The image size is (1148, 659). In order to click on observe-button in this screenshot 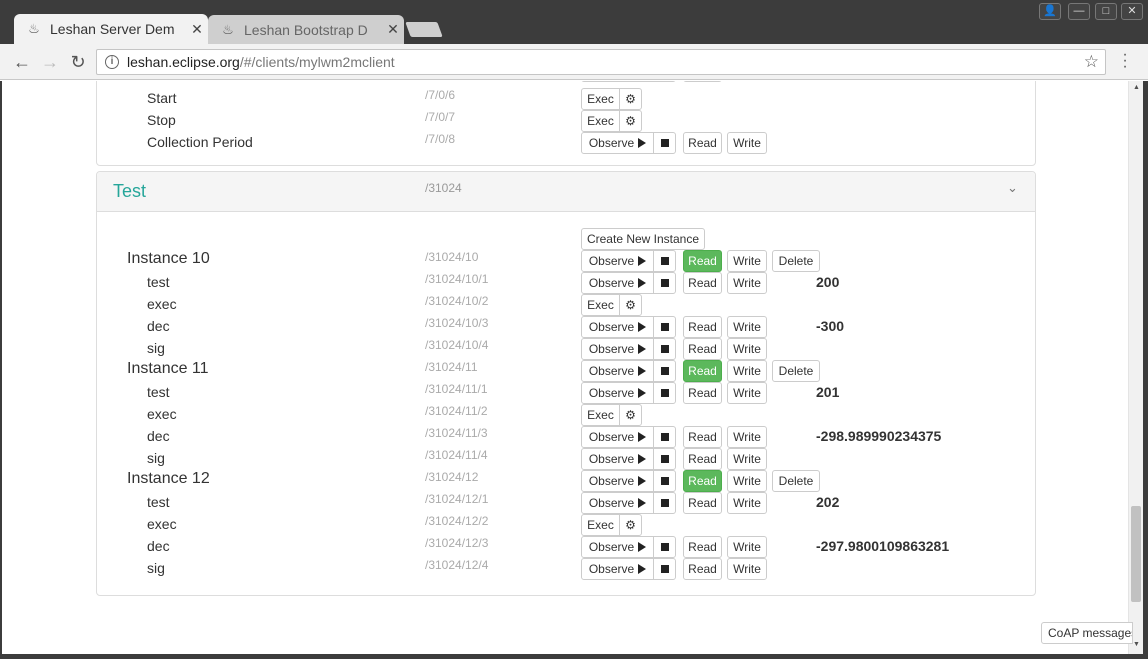, I will do `click(617, 81)`.